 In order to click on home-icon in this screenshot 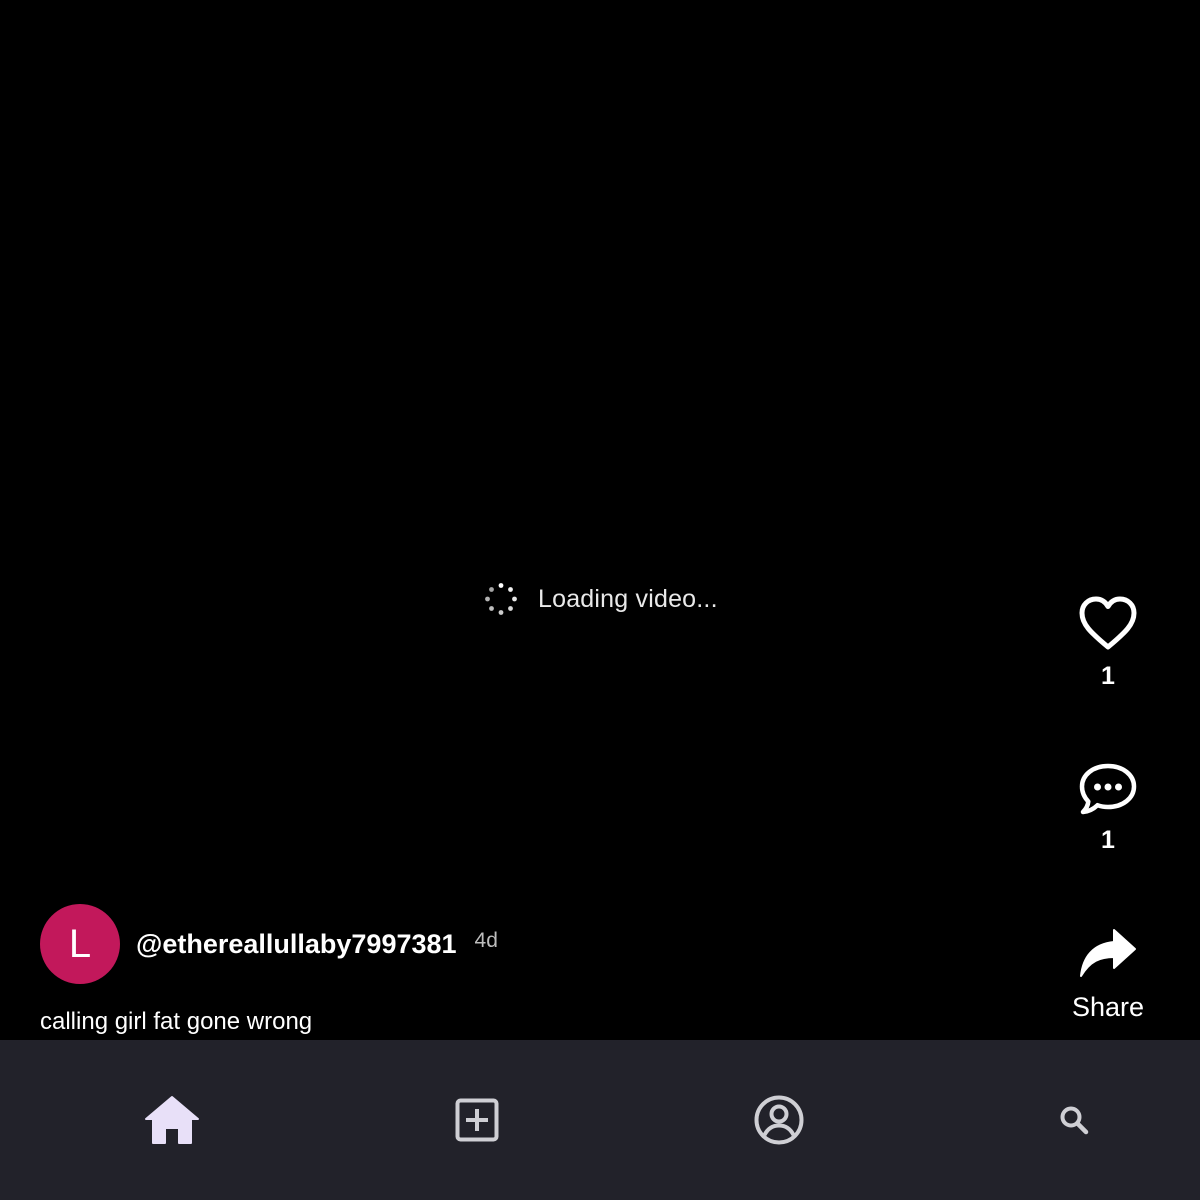, I will do `click(172, 1120)`.